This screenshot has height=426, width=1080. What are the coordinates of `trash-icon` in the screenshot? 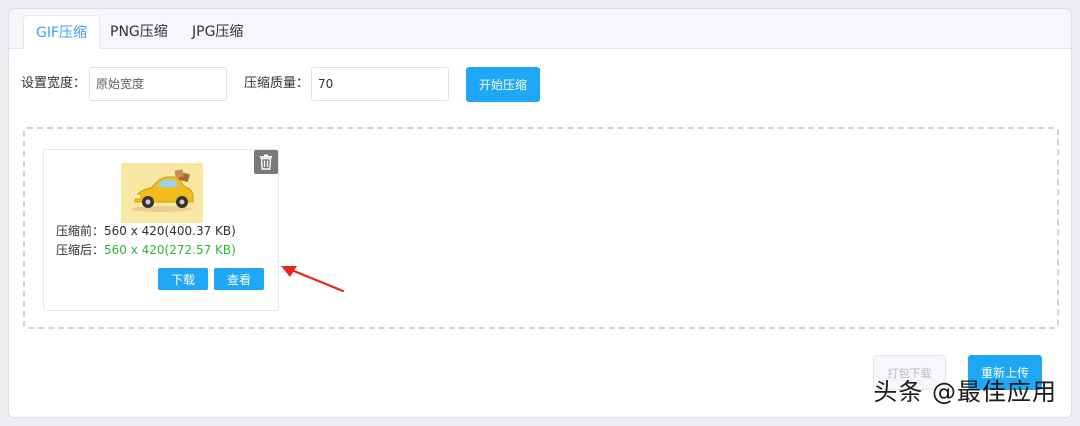 It's located at (266, 162).